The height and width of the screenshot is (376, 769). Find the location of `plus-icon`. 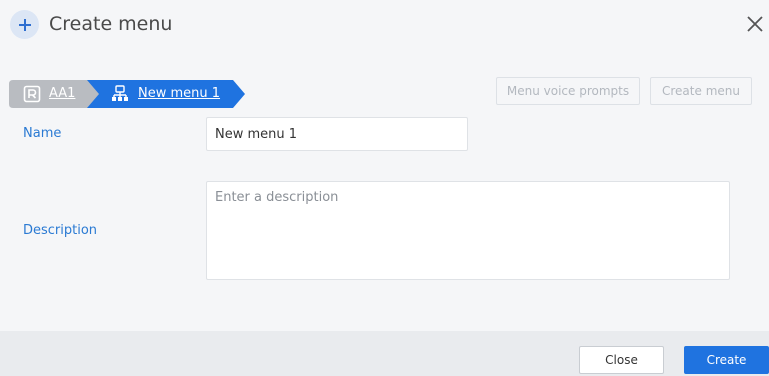

plus-icon is located at coordinates (24, 24).